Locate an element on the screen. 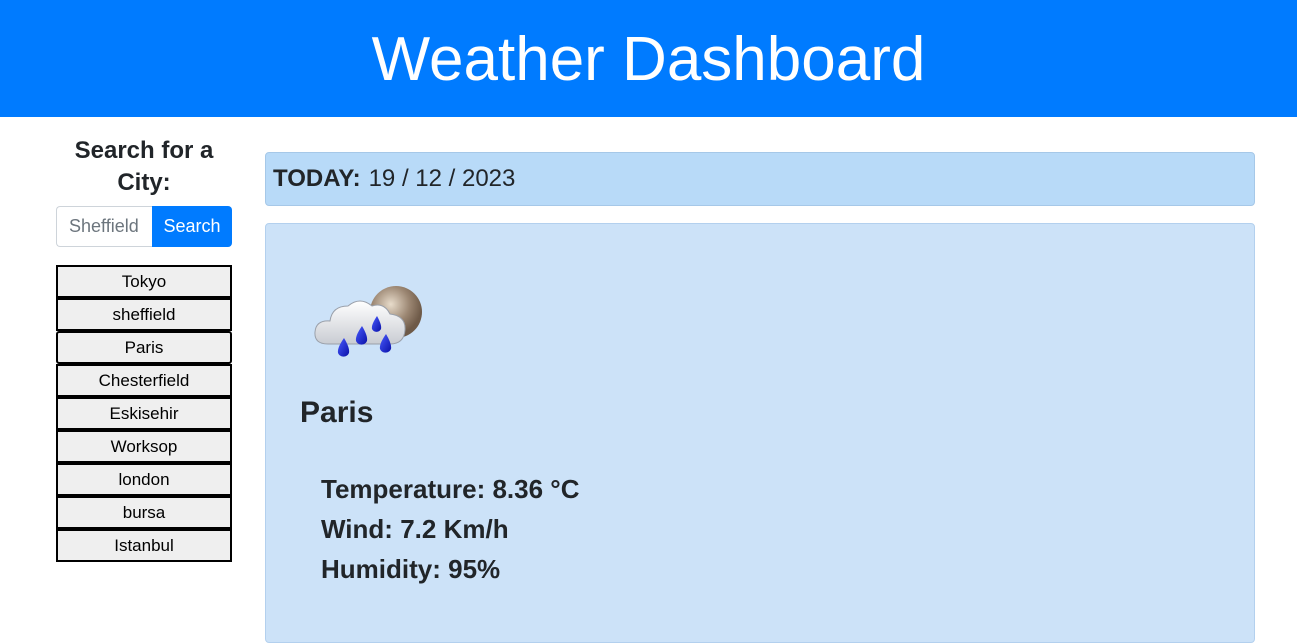 The image size is (1297, 643). wind-label: Wind: is located at coordinates (357, 529).